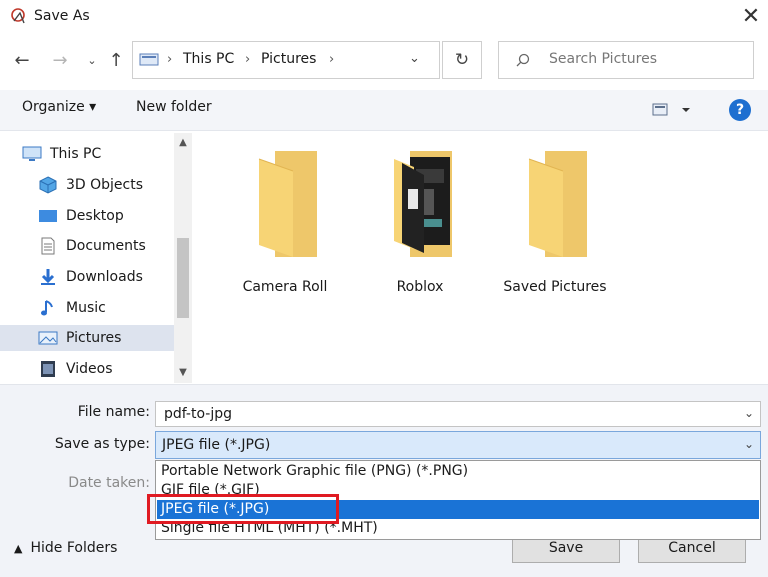  Describe the element at coordinates (18, 16) in the screenshot. I see `app-icon` at that location.